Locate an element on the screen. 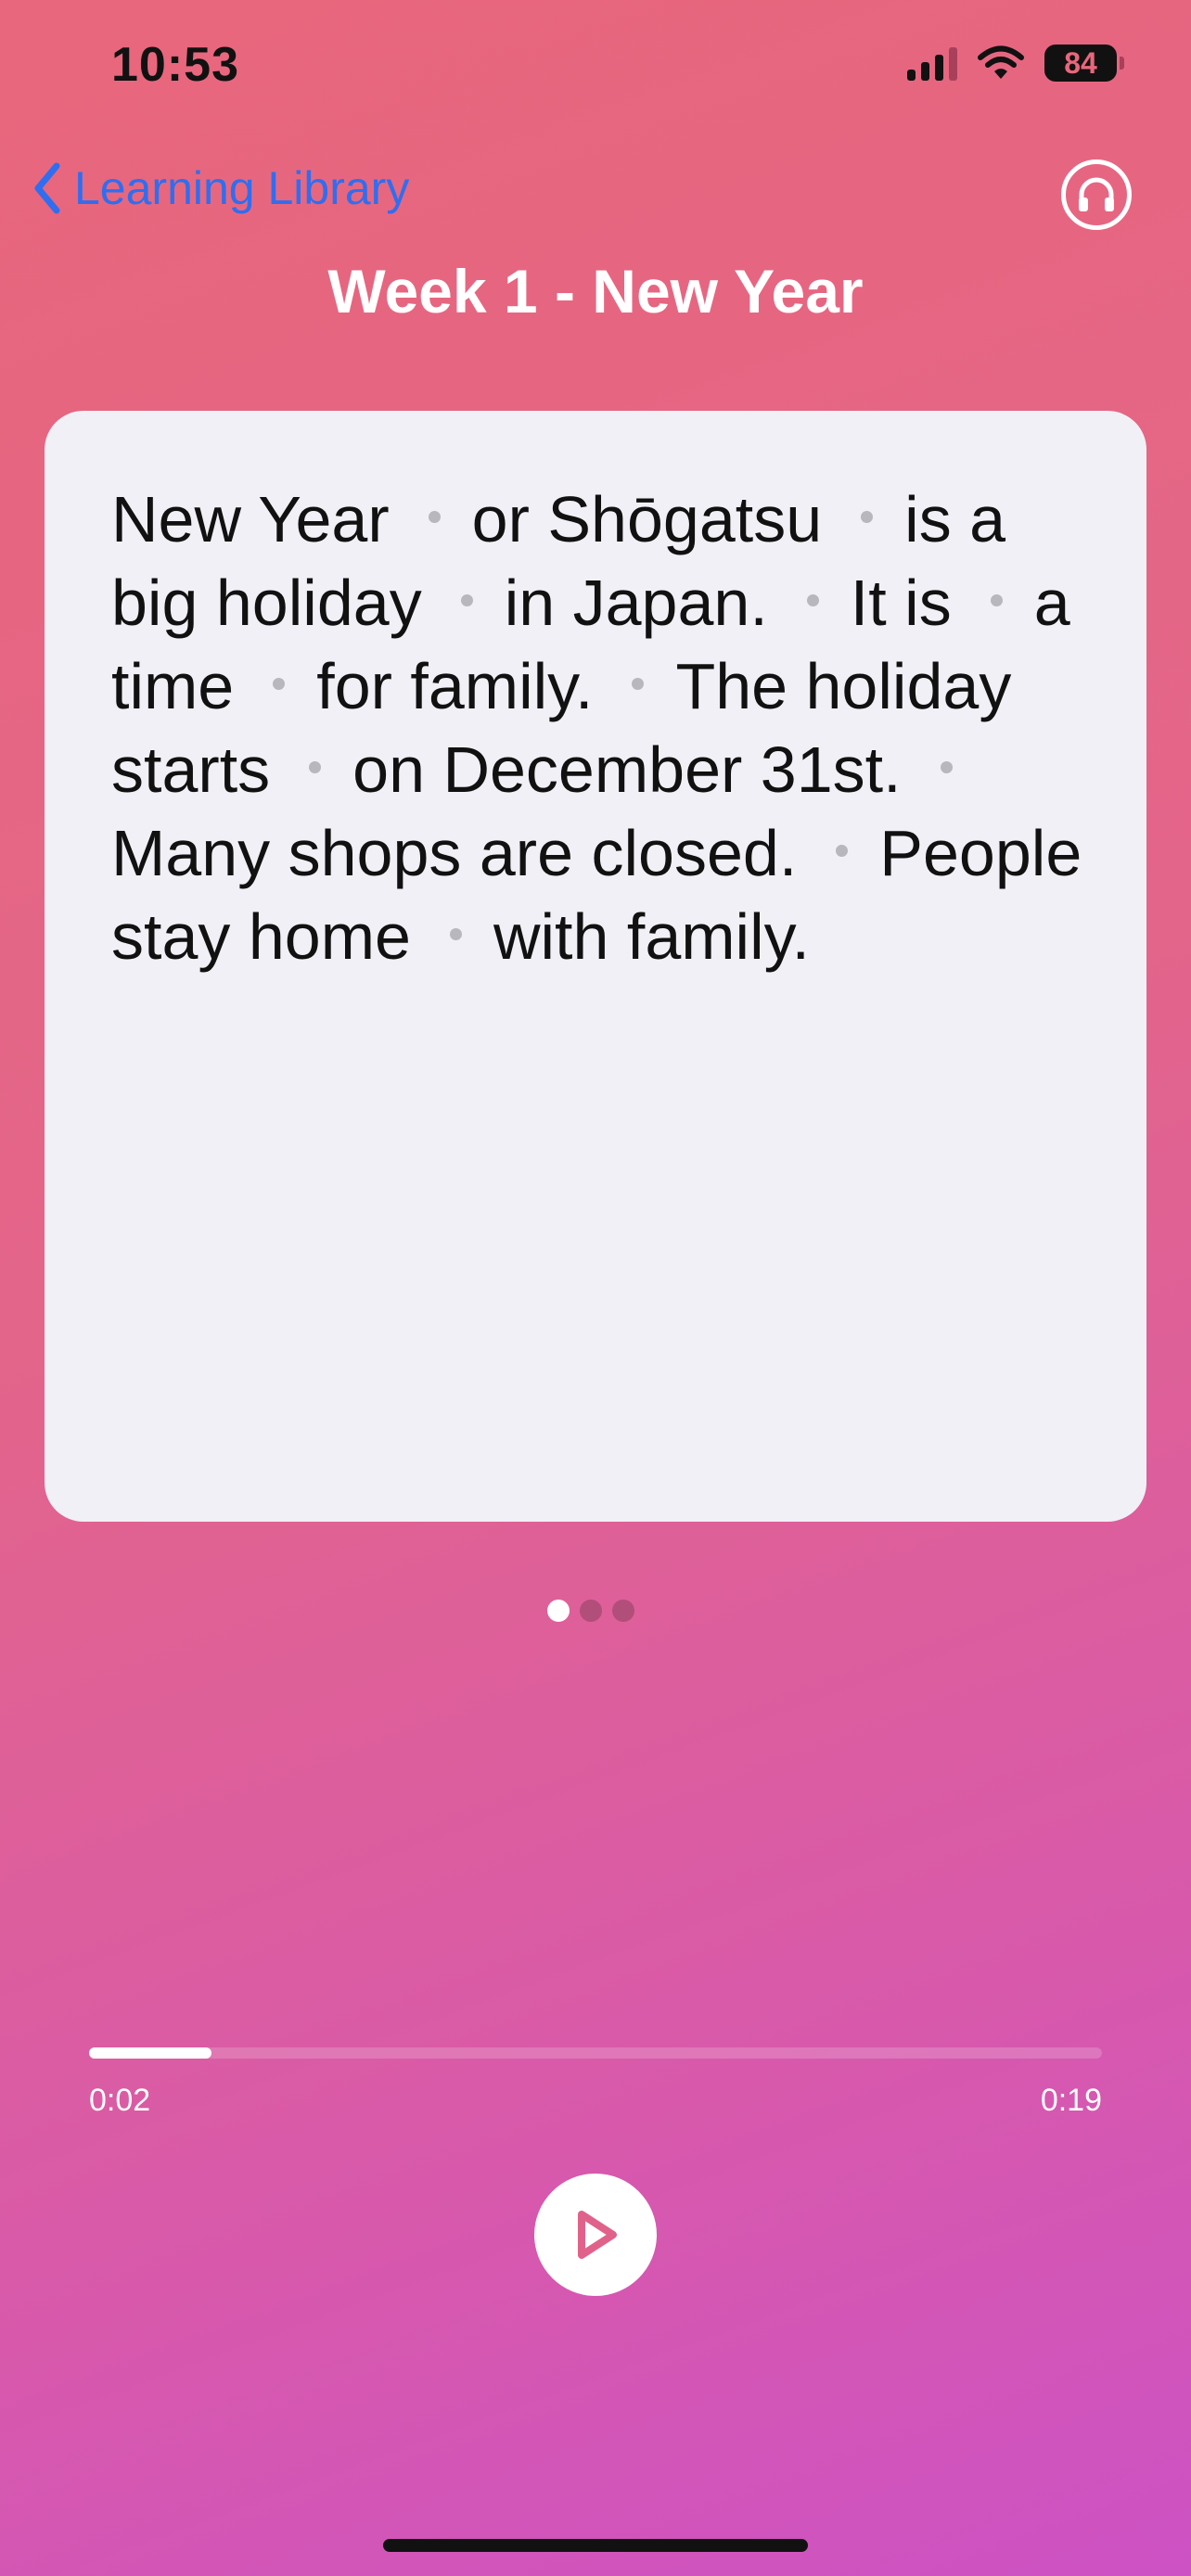  wifi-icon is located at coordinates (1001, 62).